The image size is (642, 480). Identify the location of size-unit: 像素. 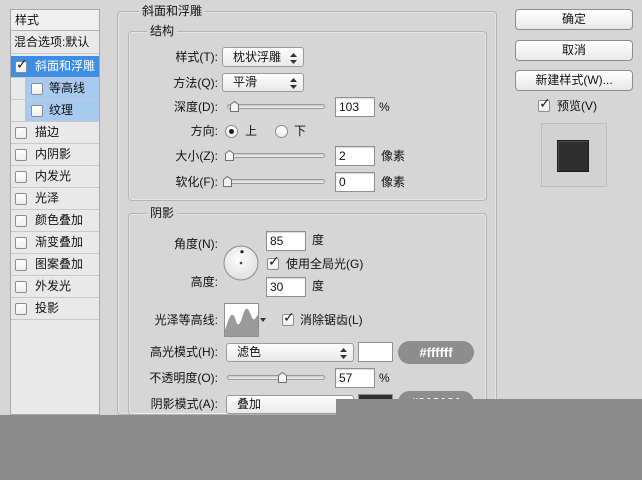
(393, 156).